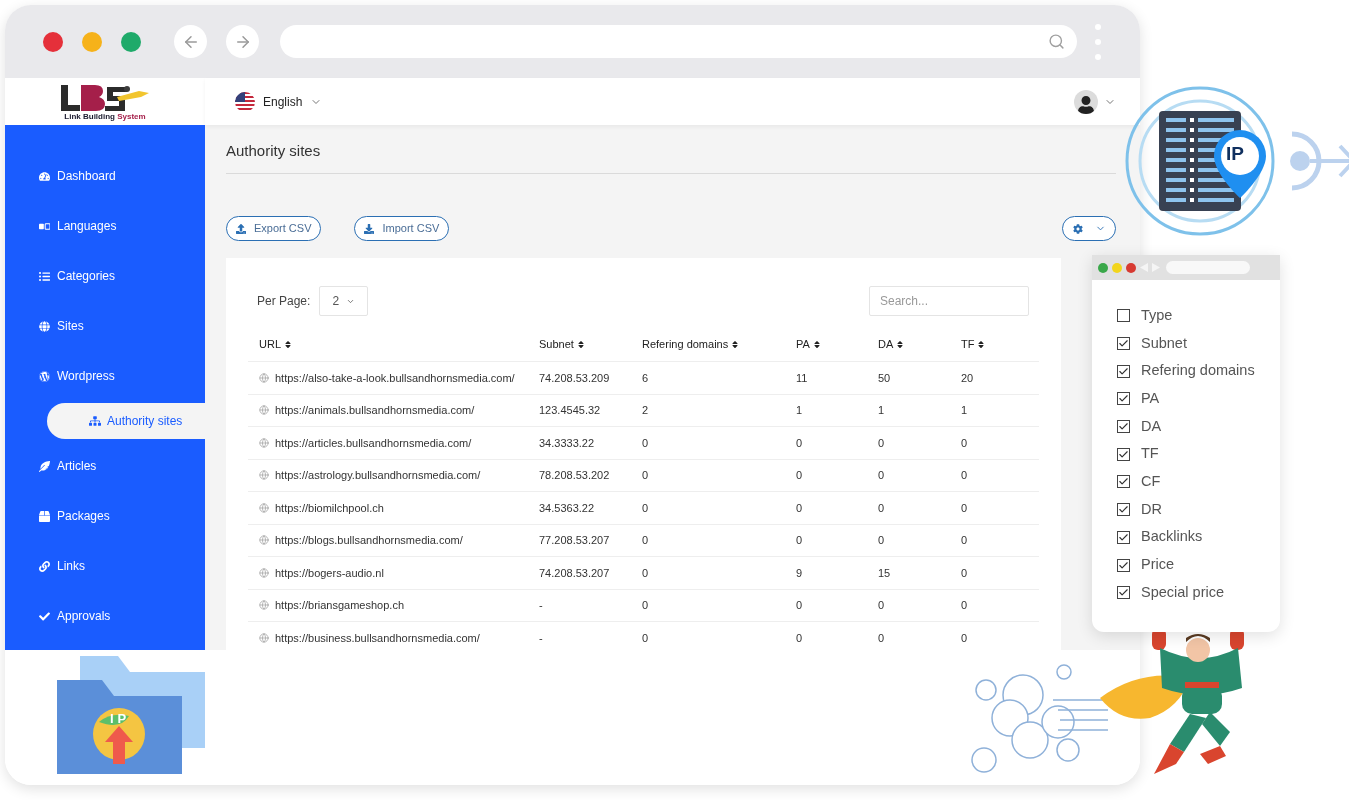 The height and width of the screenshot is (800, 1349). I want to click on avatar-icon, so click(1086, 101).